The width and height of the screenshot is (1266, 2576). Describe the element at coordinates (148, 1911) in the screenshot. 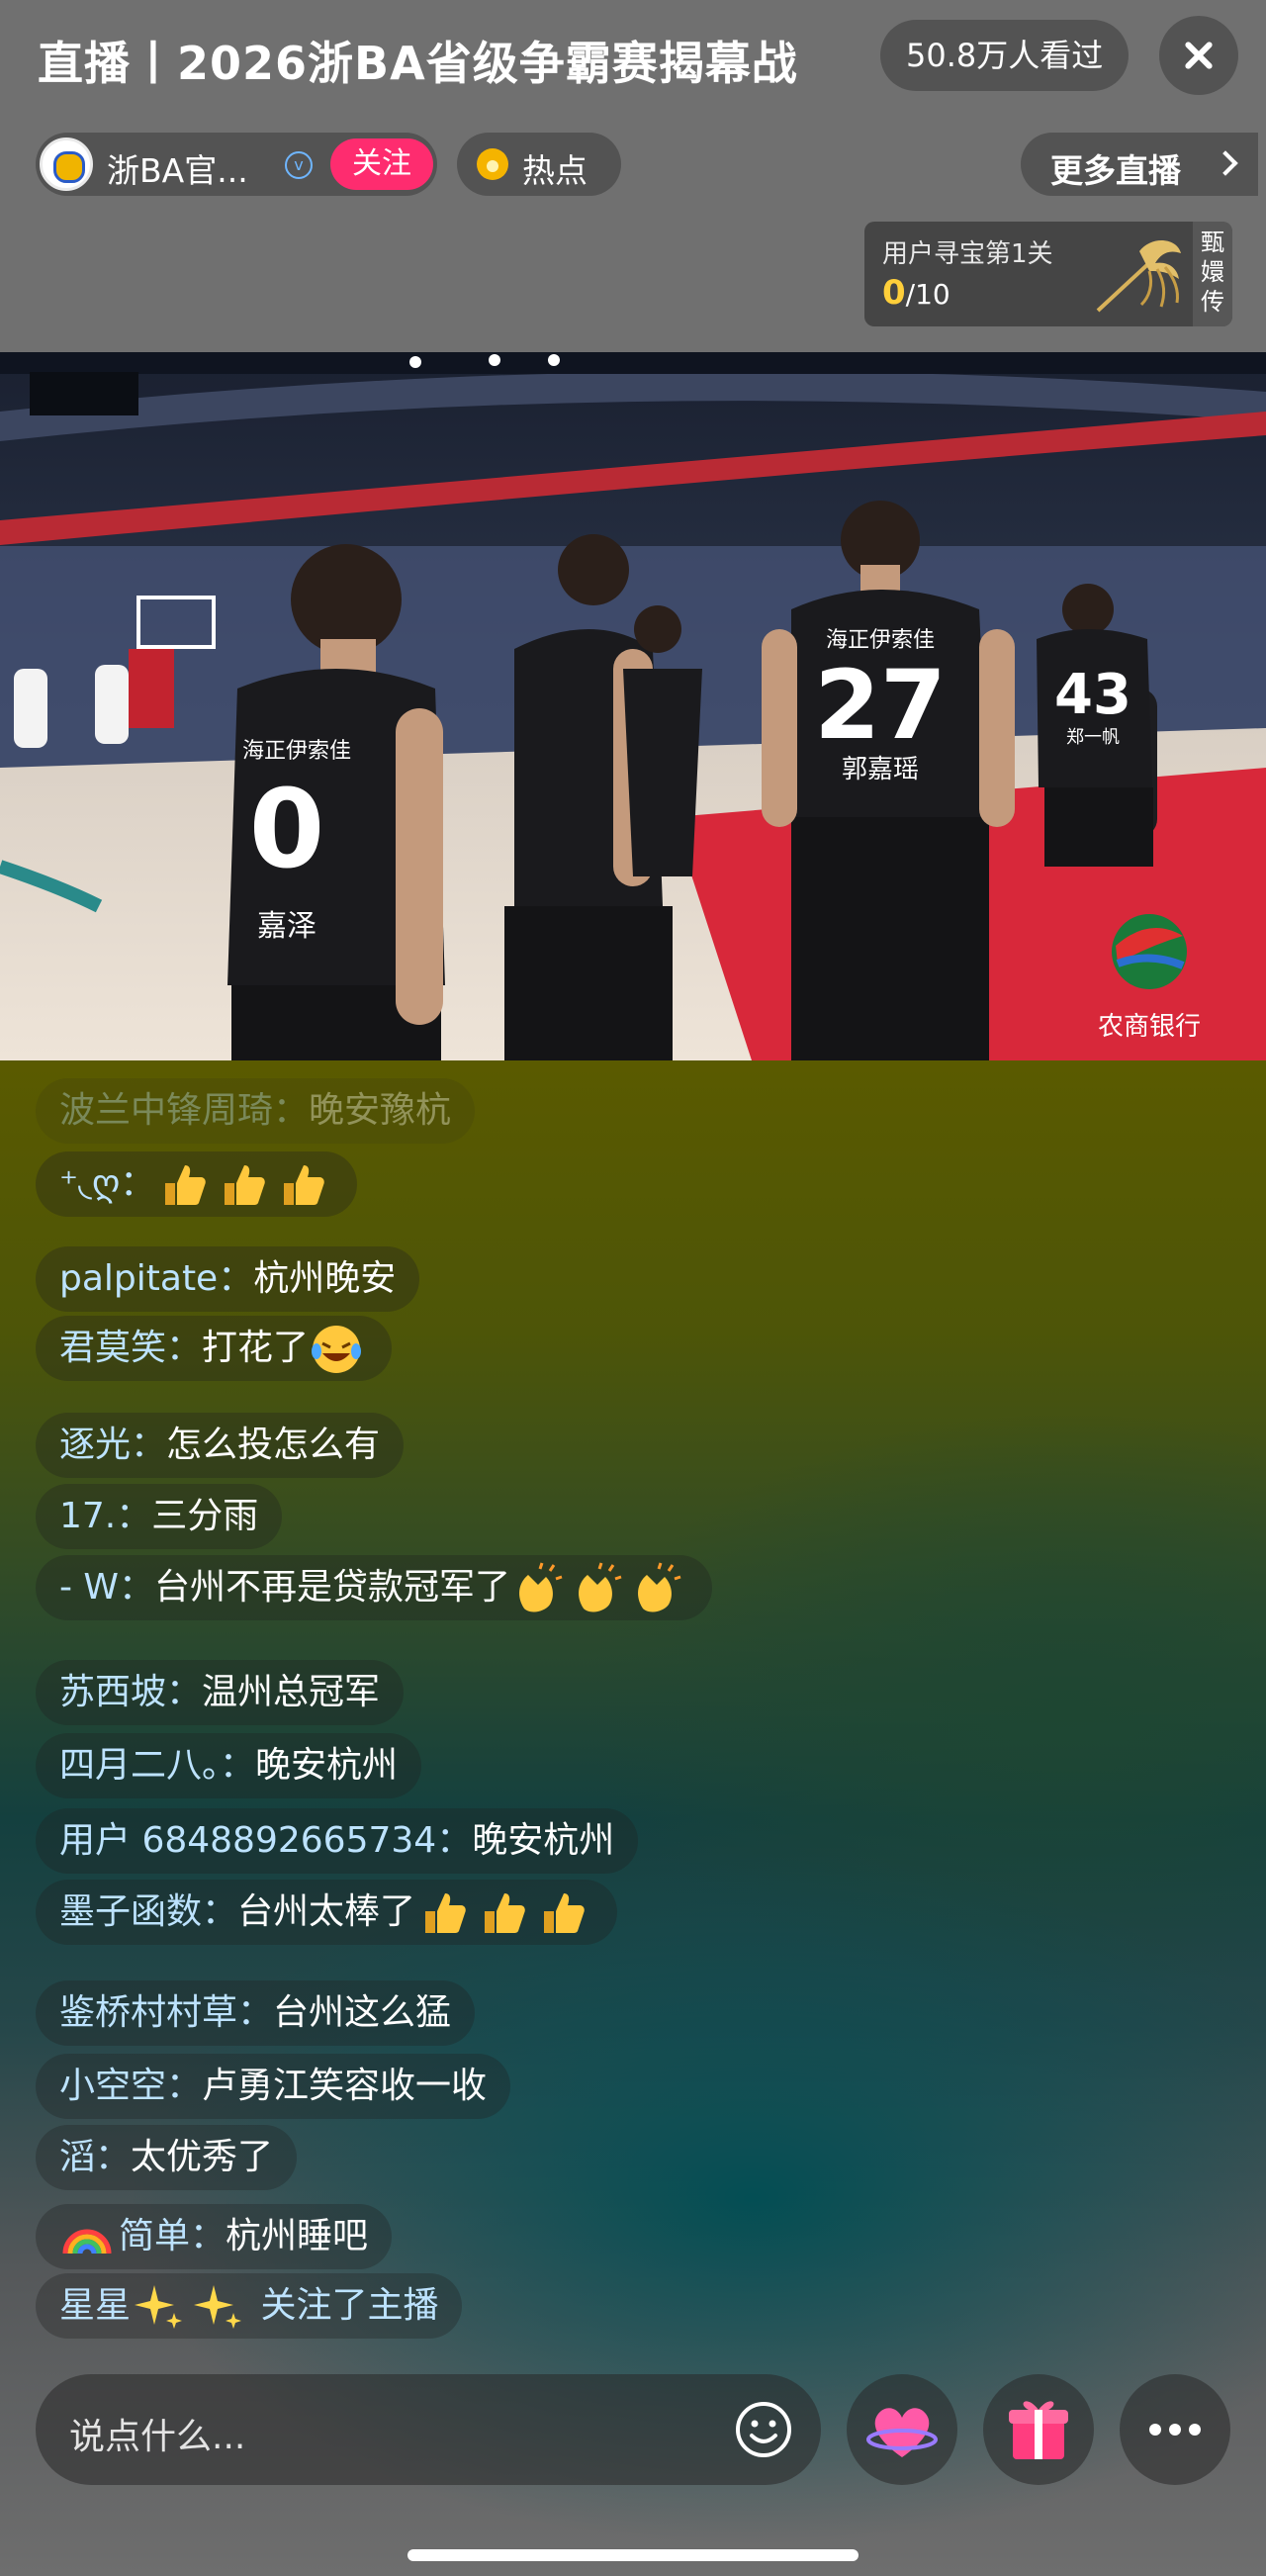

I see `chat-username: 墨子函数：` at that location.